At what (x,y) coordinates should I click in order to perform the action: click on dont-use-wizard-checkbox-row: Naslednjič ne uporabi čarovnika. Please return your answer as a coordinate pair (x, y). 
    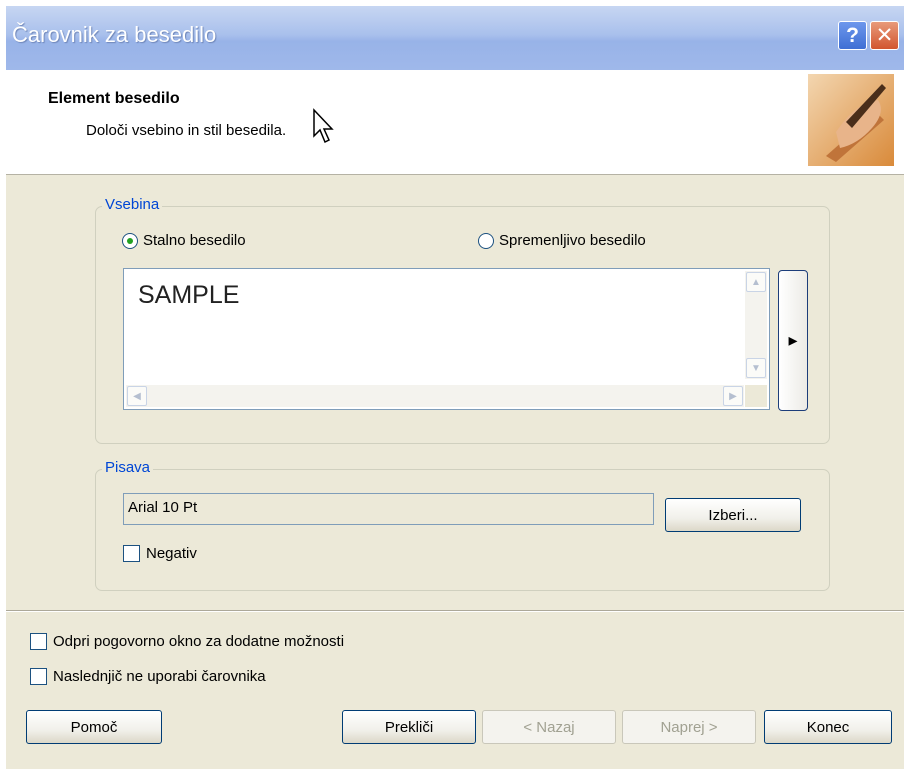
    Looking at the image, I should click on (148, 676).